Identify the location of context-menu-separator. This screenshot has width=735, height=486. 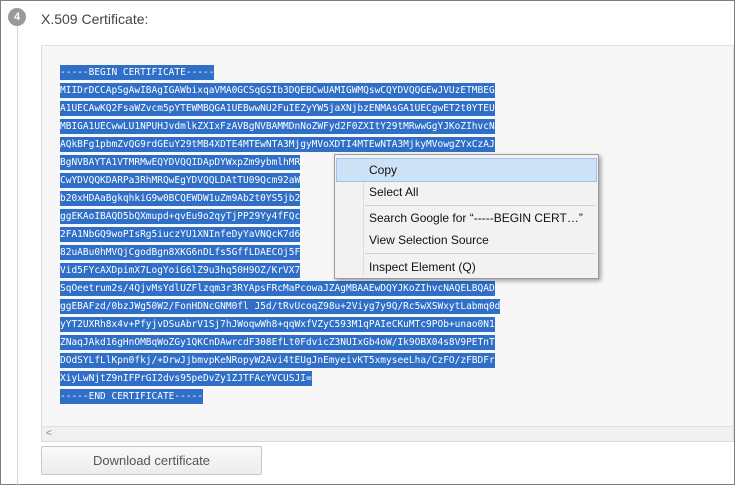
(480, 253).